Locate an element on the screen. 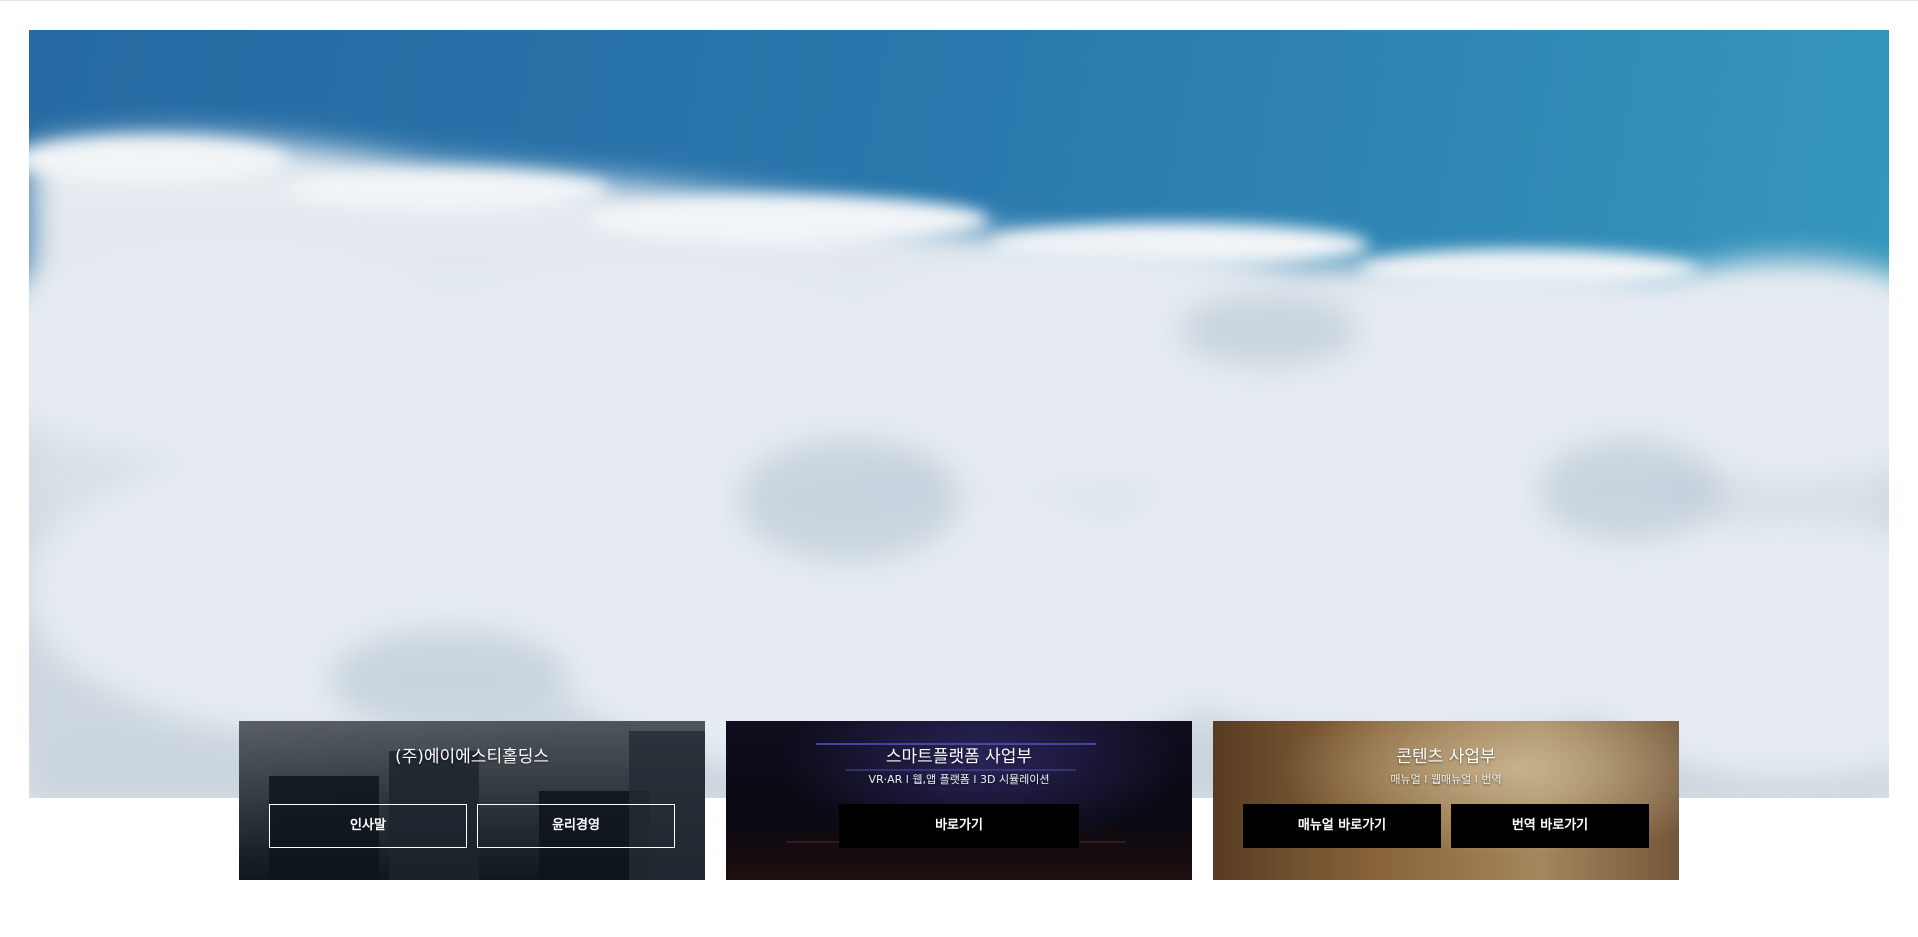 The width and height of the screenshot is (1918, 937). card-title: 콘텐츠 사업부 is located at coordinates (1446, 757).